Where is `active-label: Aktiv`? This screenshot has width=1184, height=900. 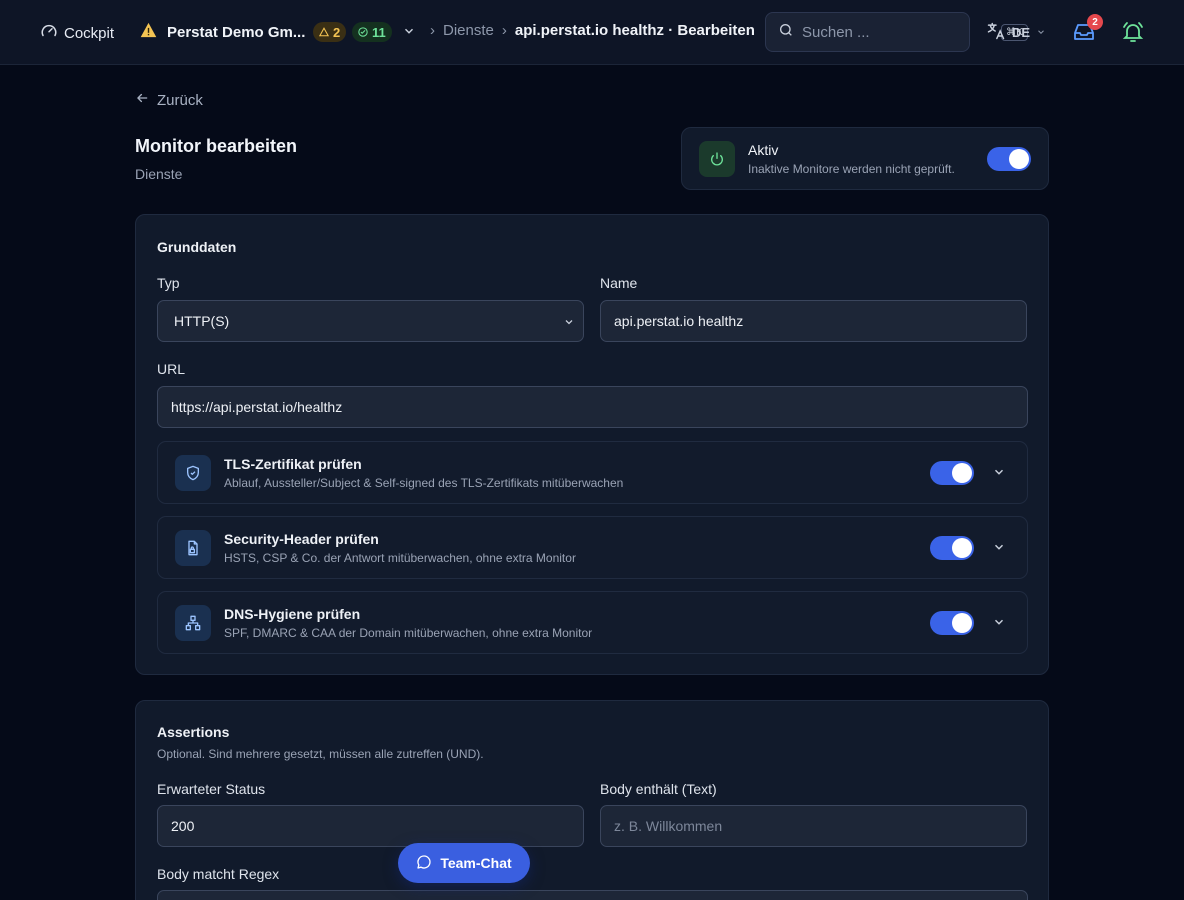
active-label: Aktiv is located at coordinates (763, 150).